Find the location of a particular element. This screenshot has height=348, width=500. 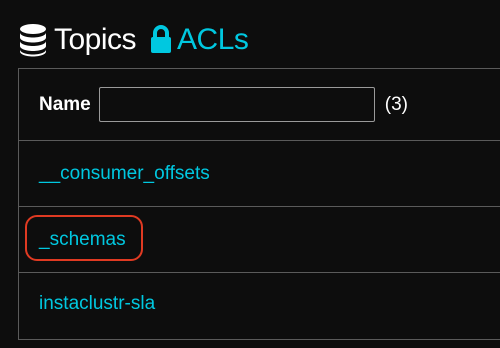

topic-link-instaclustr-sla: instaclustr-sla is located at coordinates (97, 304).